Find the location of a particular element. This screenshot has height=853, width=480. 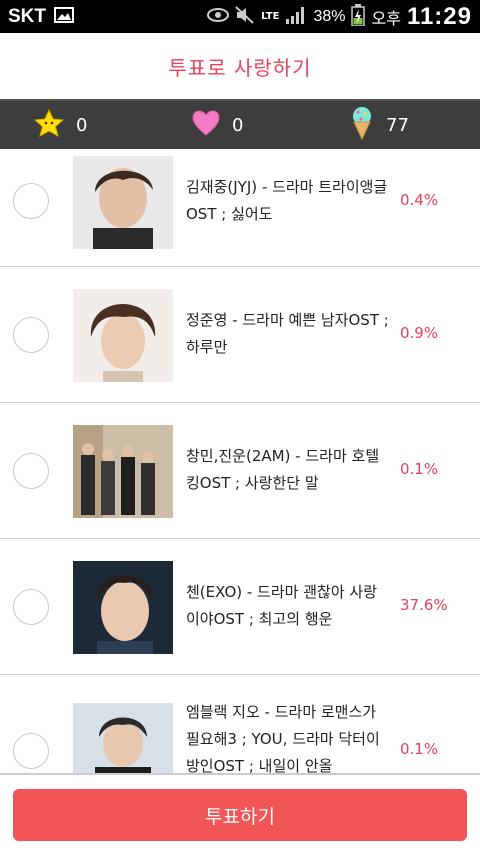

song-title: 창민,진운(2AM) - 드라마 호텔킹OST ; 사랑한단 말 is located at coordinates (283, 469).